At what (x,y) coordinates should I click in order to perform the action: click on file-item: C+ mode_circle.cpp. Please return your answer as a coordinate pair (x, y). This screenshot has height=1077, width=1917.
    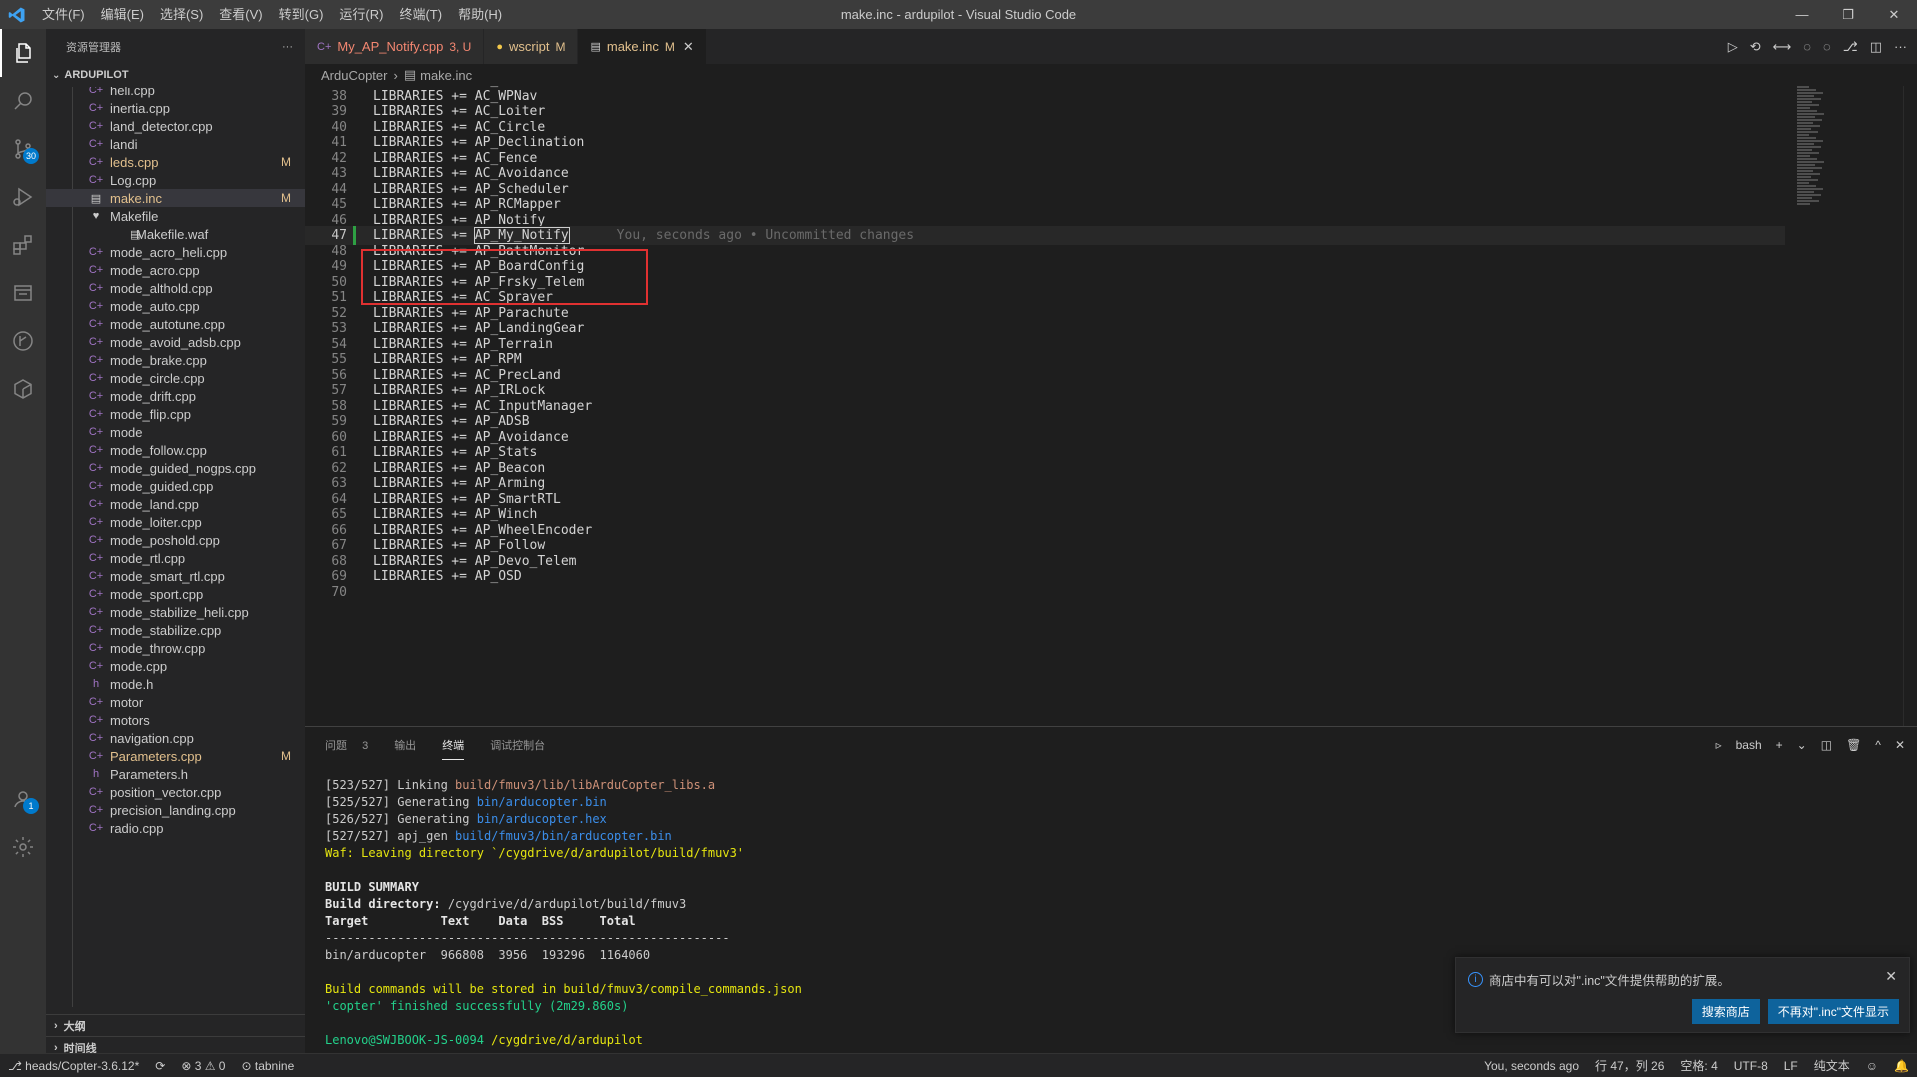
    Looking at the image, I should click on (175, 378).